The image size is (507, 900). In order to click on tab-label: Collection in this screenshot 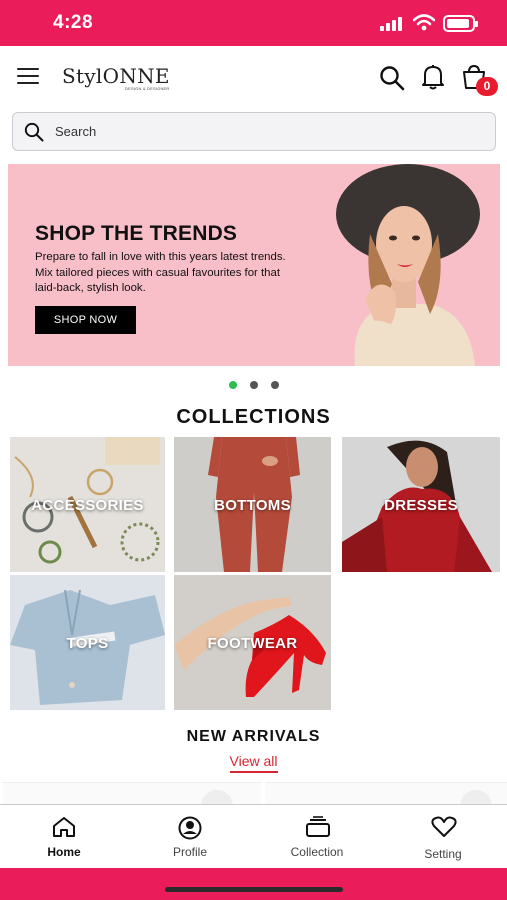, I will do `click(317, 852)`.